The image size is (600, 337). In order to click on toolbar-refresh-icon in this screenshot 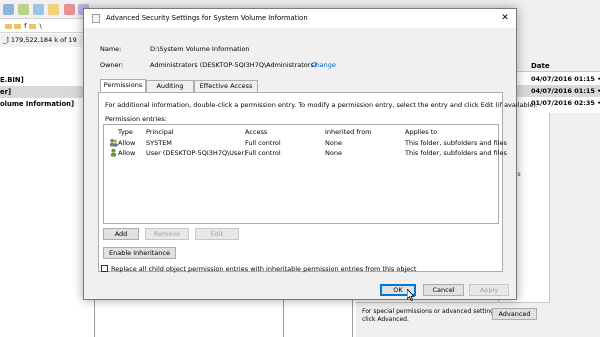, I will do `click(38, 9)`.